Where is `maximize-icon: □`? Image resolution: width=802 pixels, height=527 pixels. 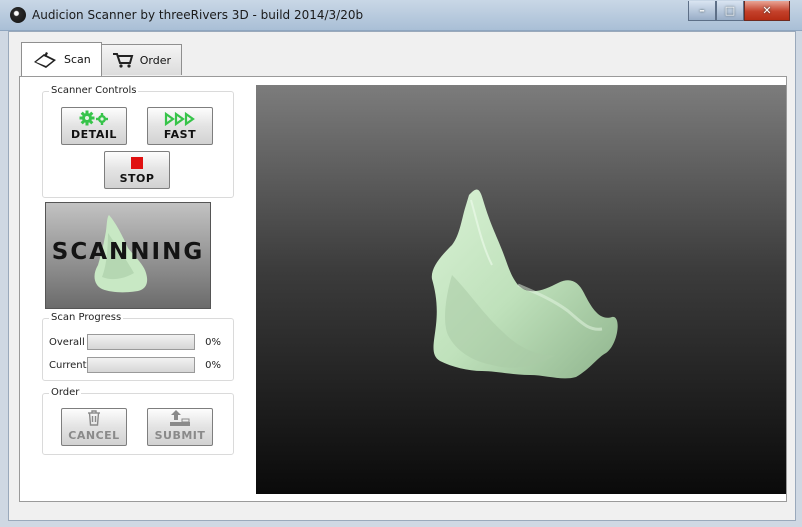 maximize-icon: □ is located at coordinates (730, 10).